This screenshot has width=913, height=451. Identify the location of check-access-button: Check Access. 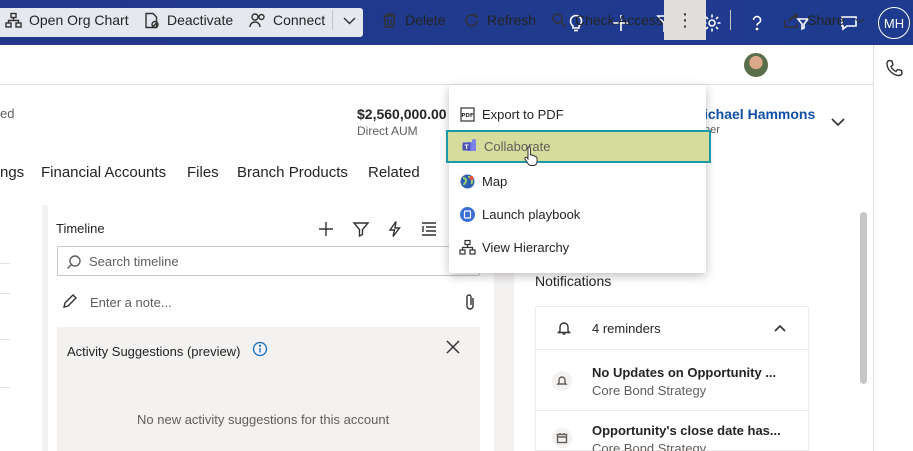
(607, 20).